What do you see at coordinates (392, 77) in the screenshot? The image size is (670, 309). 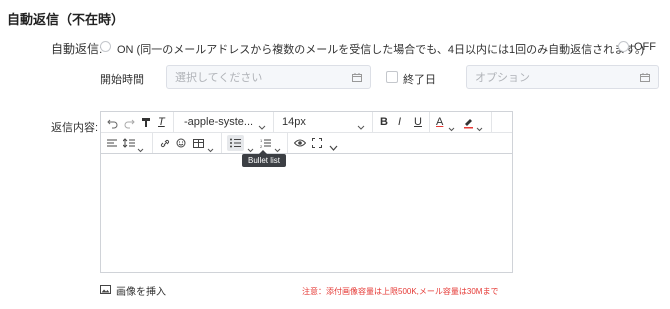 I see `end-date-checkbox` at bounding box center [392, 77].